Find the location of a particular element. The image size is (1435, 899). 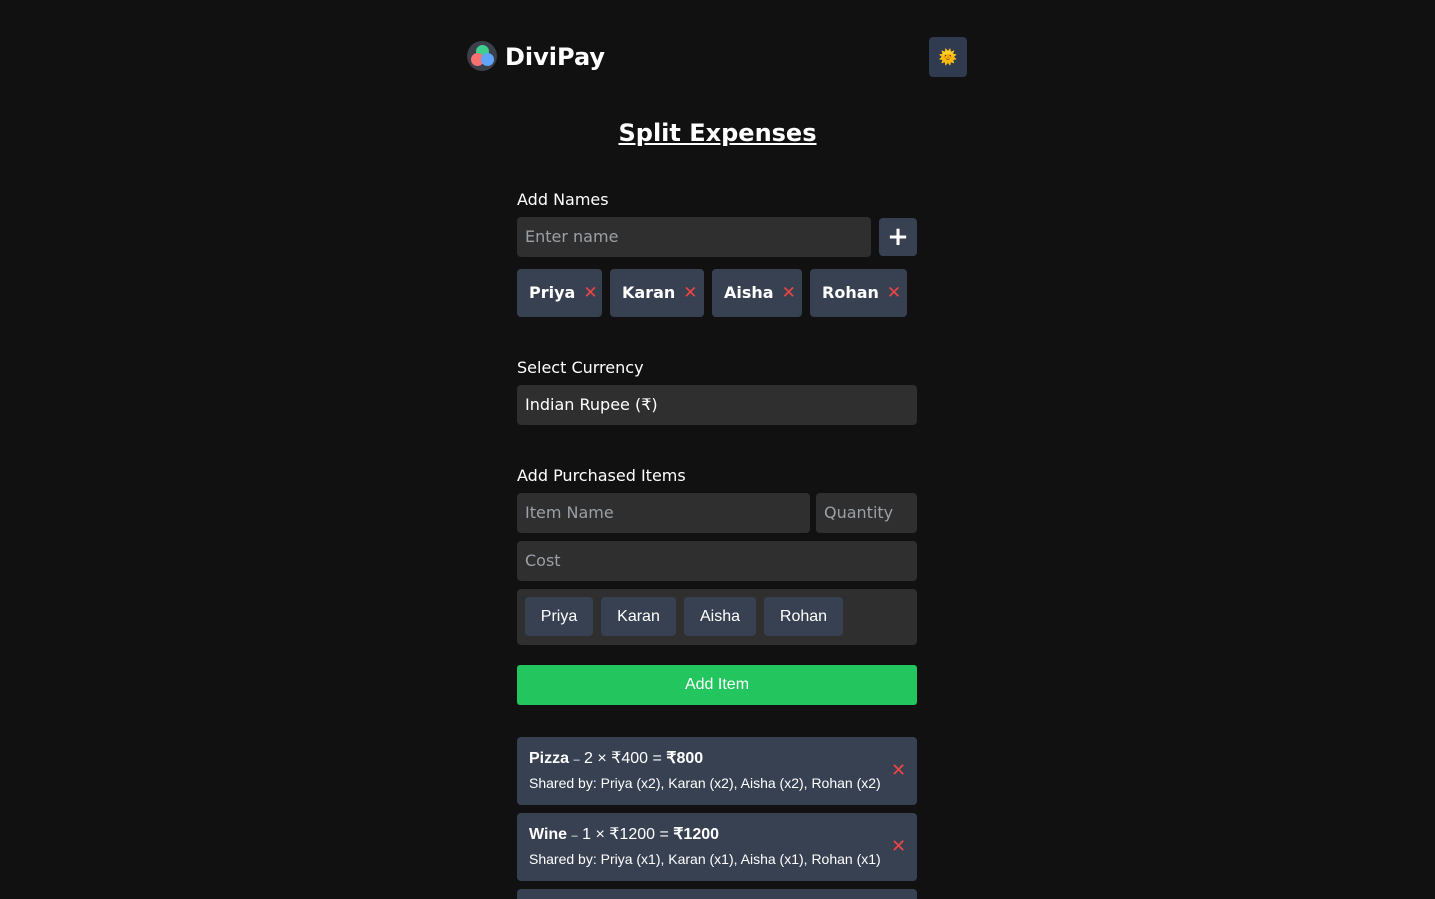

name-chip-label: Aisha is located at coordinates (749, 292).